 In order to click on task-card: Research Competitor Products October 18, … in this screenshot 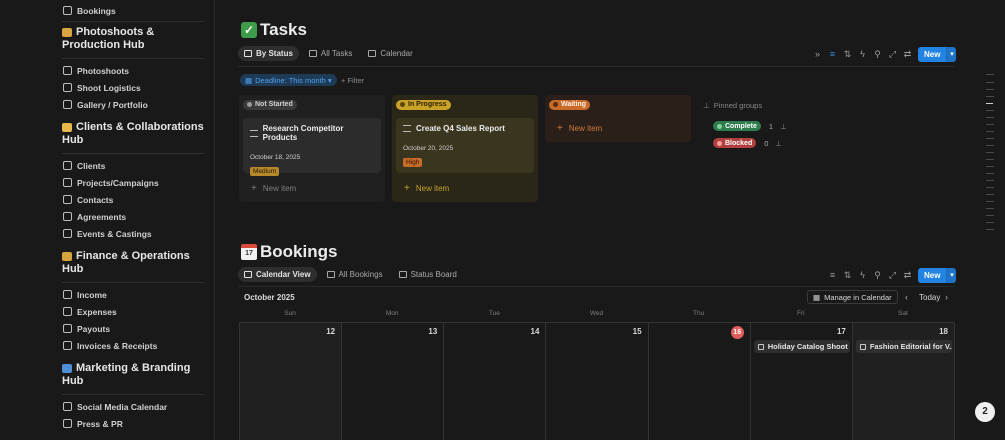, I will do `click(312, 147)`.